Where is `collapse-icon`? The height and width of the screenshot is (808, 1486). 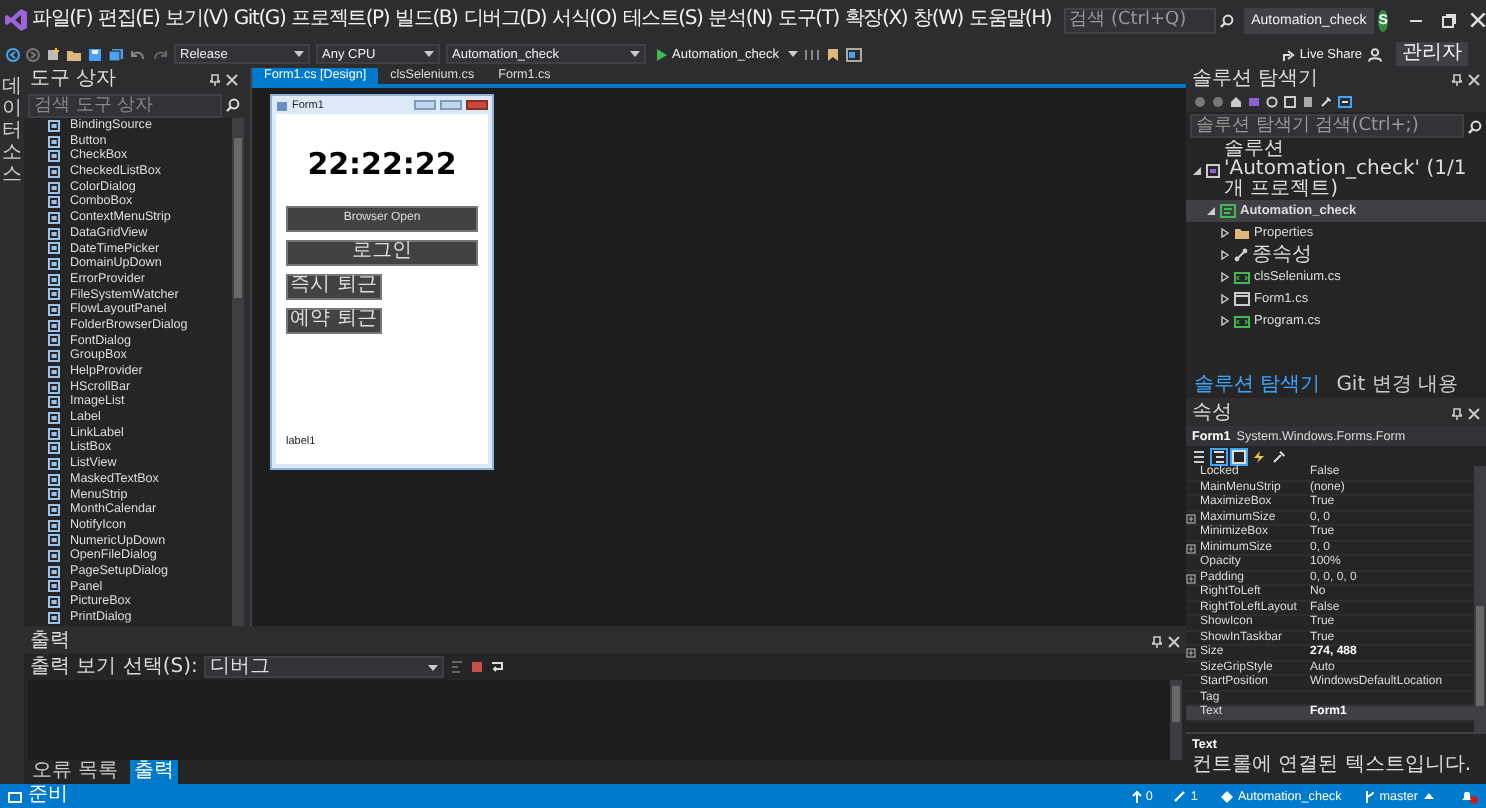 collapse-icon is located at coordinates (1290, 102).